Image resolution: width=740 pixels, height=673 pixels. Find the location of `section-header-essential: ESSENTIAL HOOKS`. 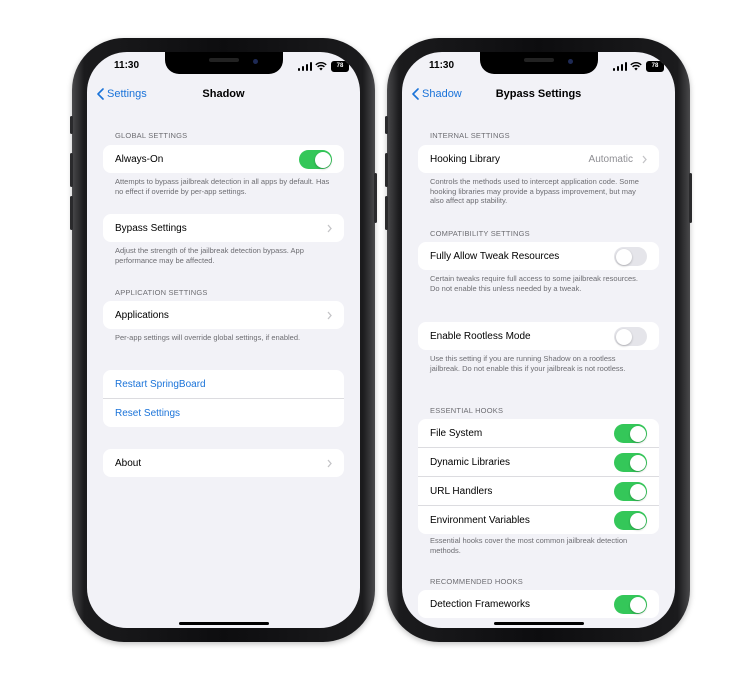

section-header-essential: ESSENTIAL HOOKS is located at coordinates (467, 410).